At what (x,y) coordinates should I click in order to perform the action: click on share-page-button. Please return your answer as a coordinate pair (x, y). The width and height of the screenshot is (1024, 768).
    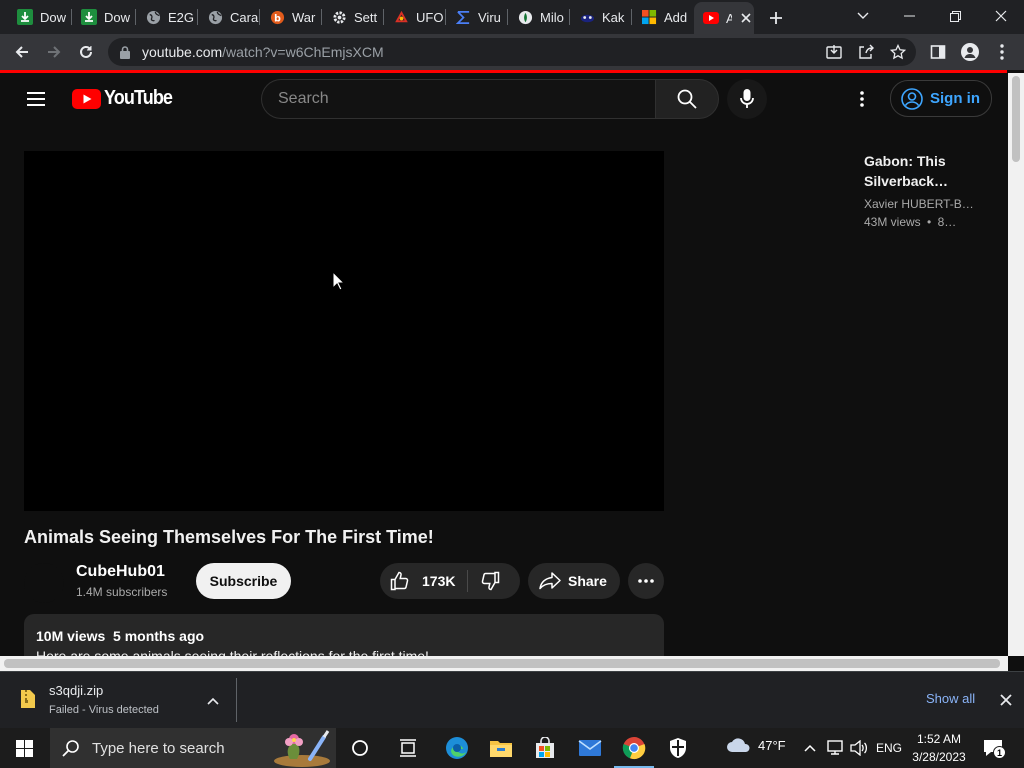
    Looking at the image, I should click on (866, 52).